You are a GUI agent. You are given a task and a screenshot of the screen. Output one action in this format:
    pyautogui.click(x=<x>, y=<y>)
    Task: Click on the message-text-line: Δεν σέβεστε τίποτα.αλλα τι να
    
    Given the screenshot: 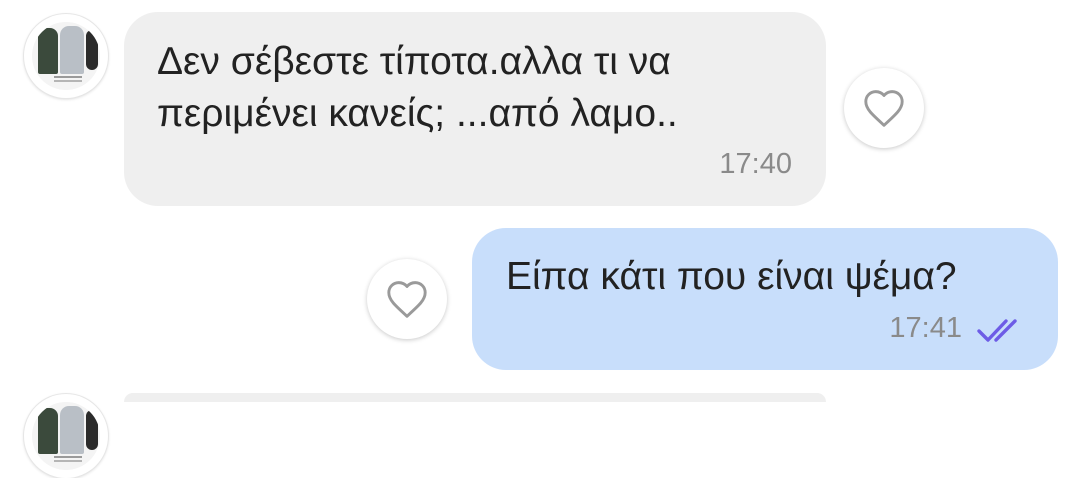 What is the action you would take?
    pyautogui.click(x=414, y=61)
    